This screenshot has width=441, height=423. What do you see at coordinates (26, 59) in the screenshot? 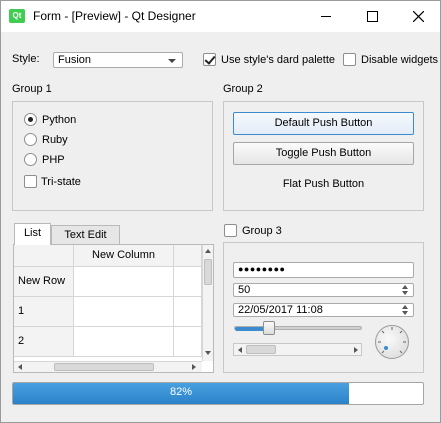
I see `style-label: Style:` at bounding box center [26, 59].